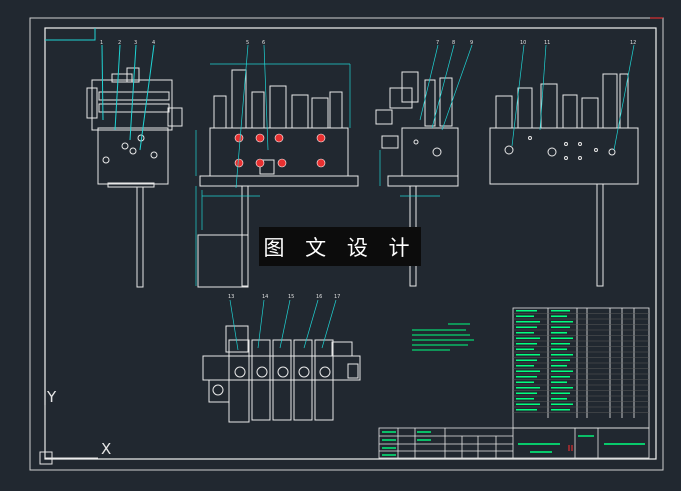  I want to click on leader-label: 8, so click(453, 43).